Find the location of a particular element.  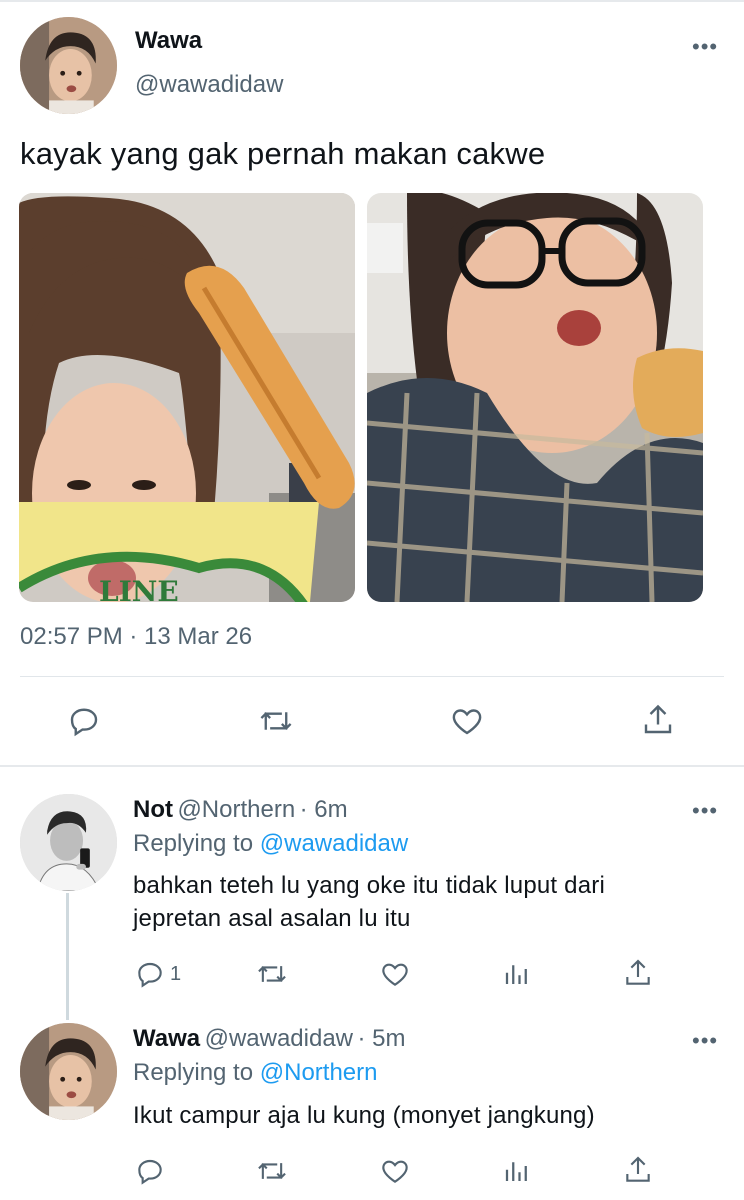

timestamp-divider is located at coordinates (372, 676).